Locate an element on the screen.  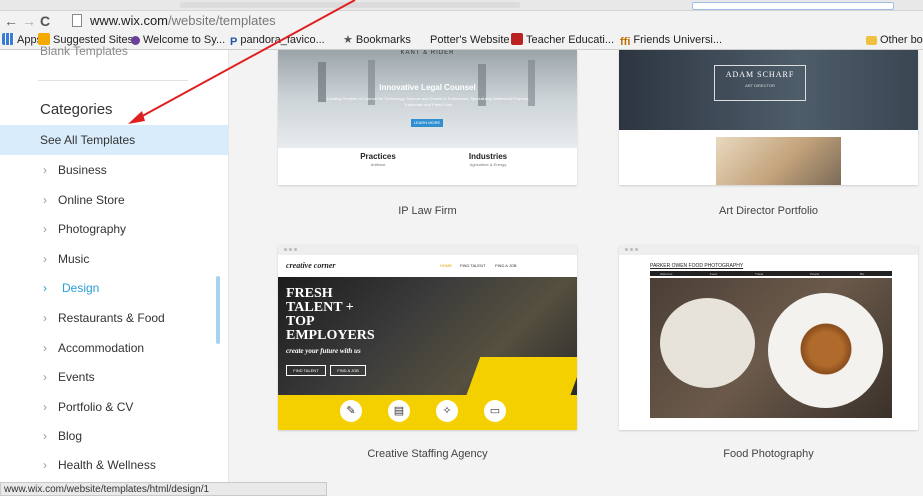
annotation-arrow is located at coordinates (242, 62).